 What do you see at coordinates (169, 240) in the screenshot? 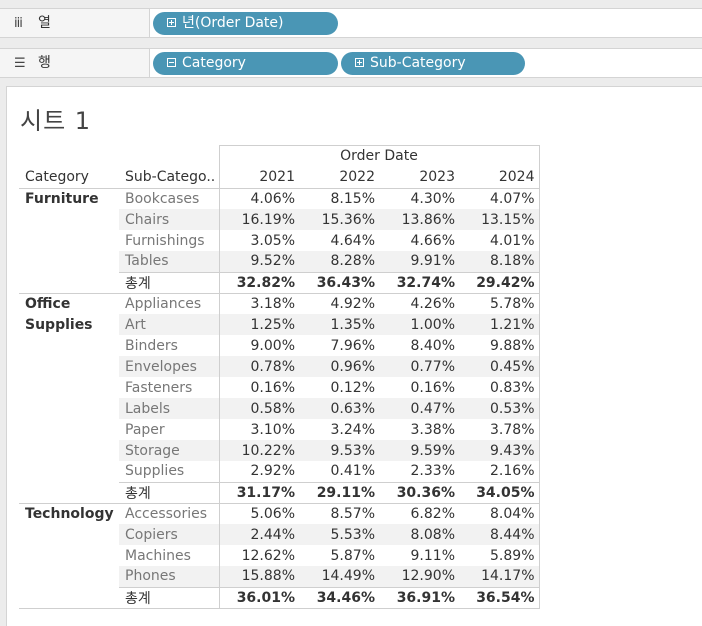
I see `sub-category-label: Furnishings` at bounding box center [169, 240].